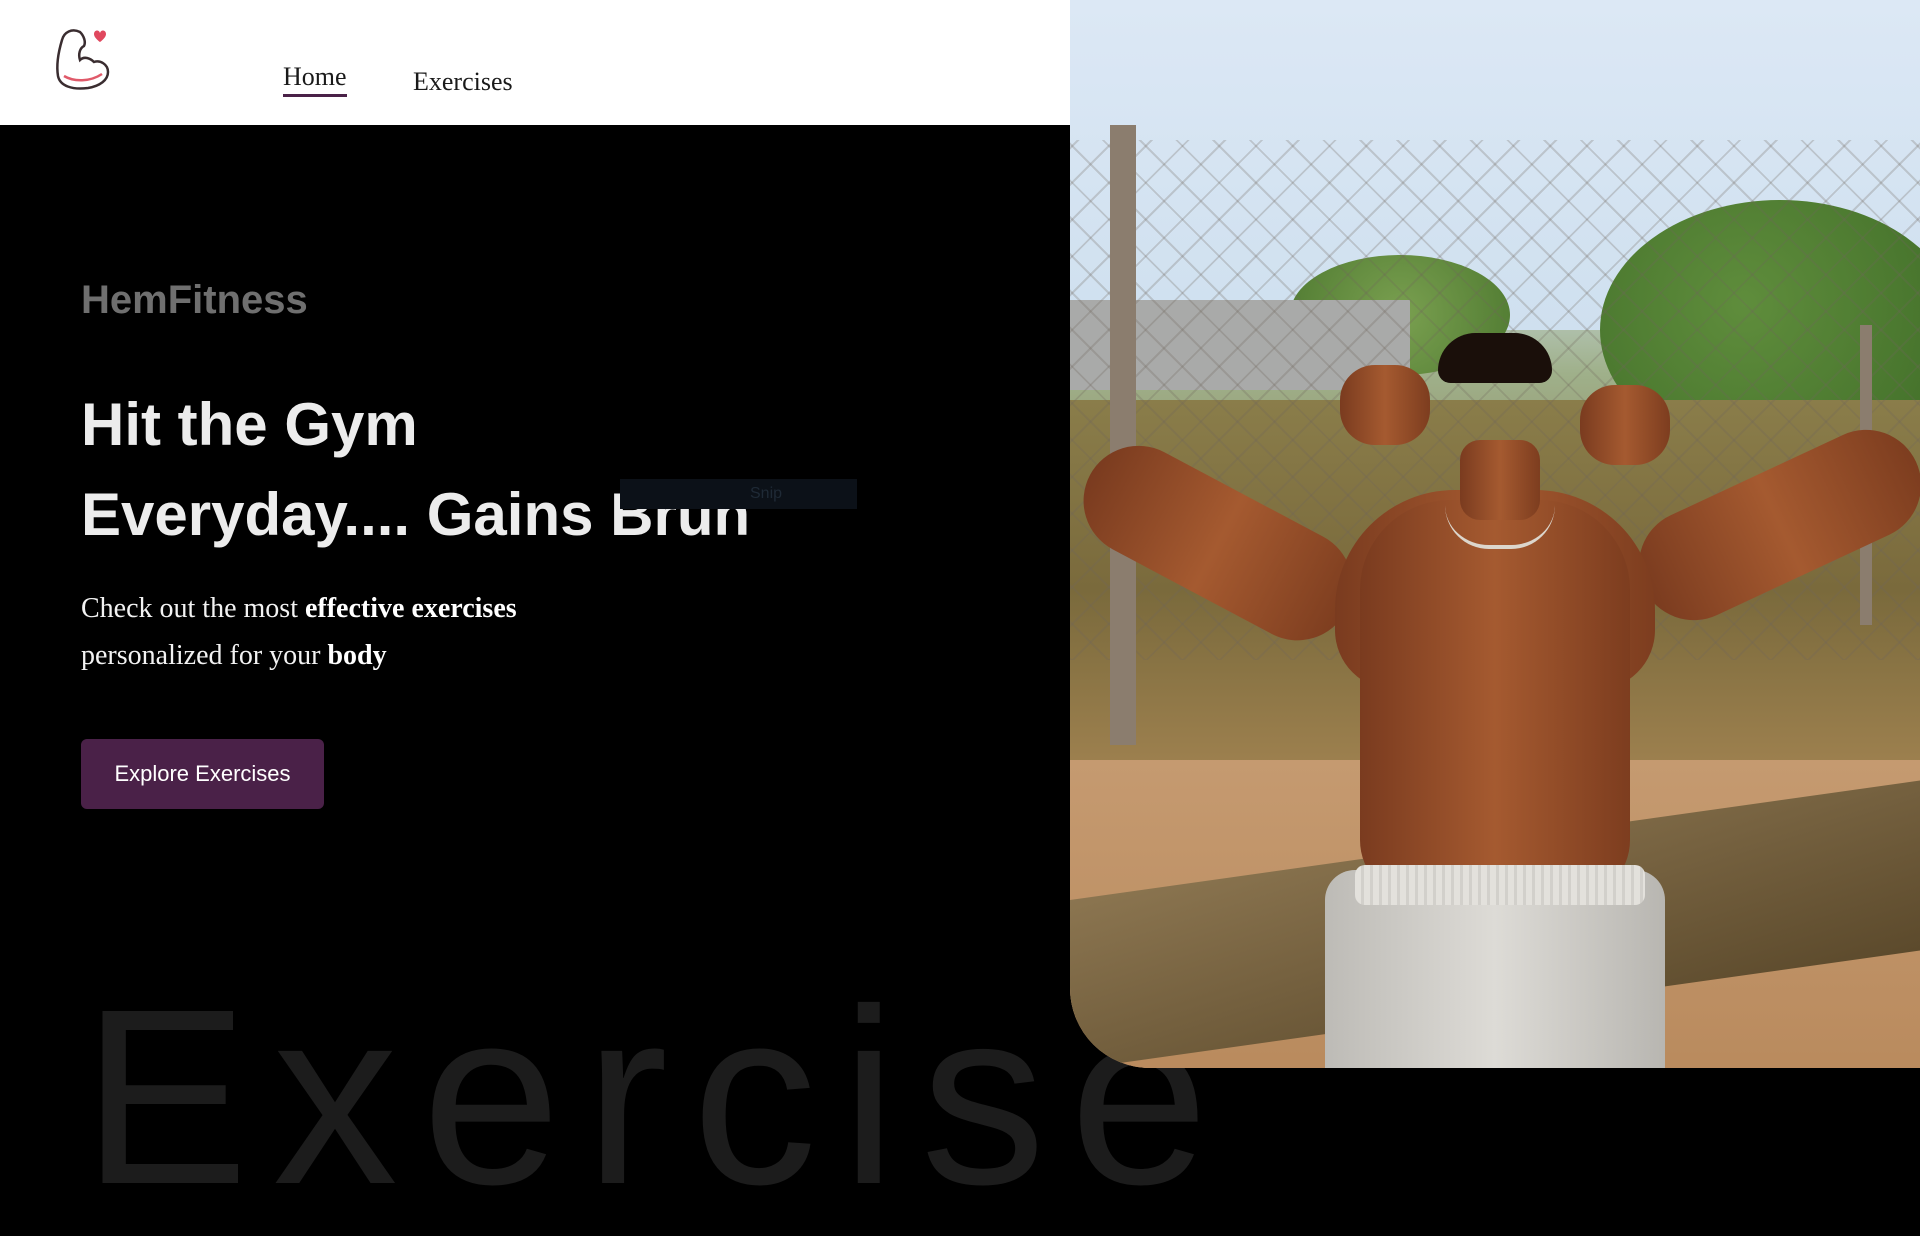 The image size is (1920, 1236). What do you see at coordinates (315, 79) in the screenshot?
I see `nav-link-home: Home` at bounding box center [315, 79].